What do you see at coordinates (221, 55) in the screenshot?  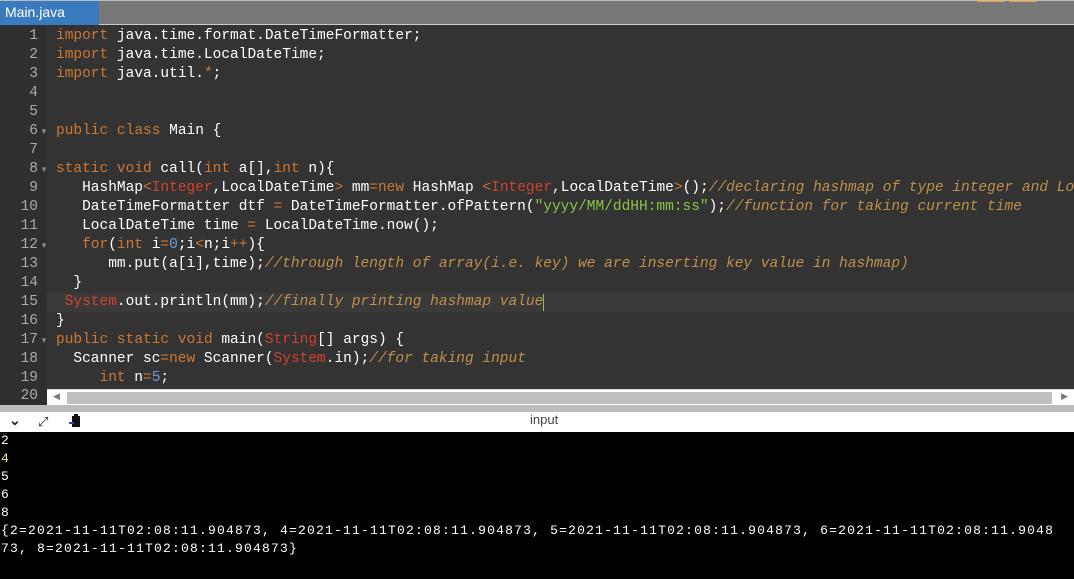 I see `code-token: java.time.LocalDateTime;` at bounding box center [221, 55].